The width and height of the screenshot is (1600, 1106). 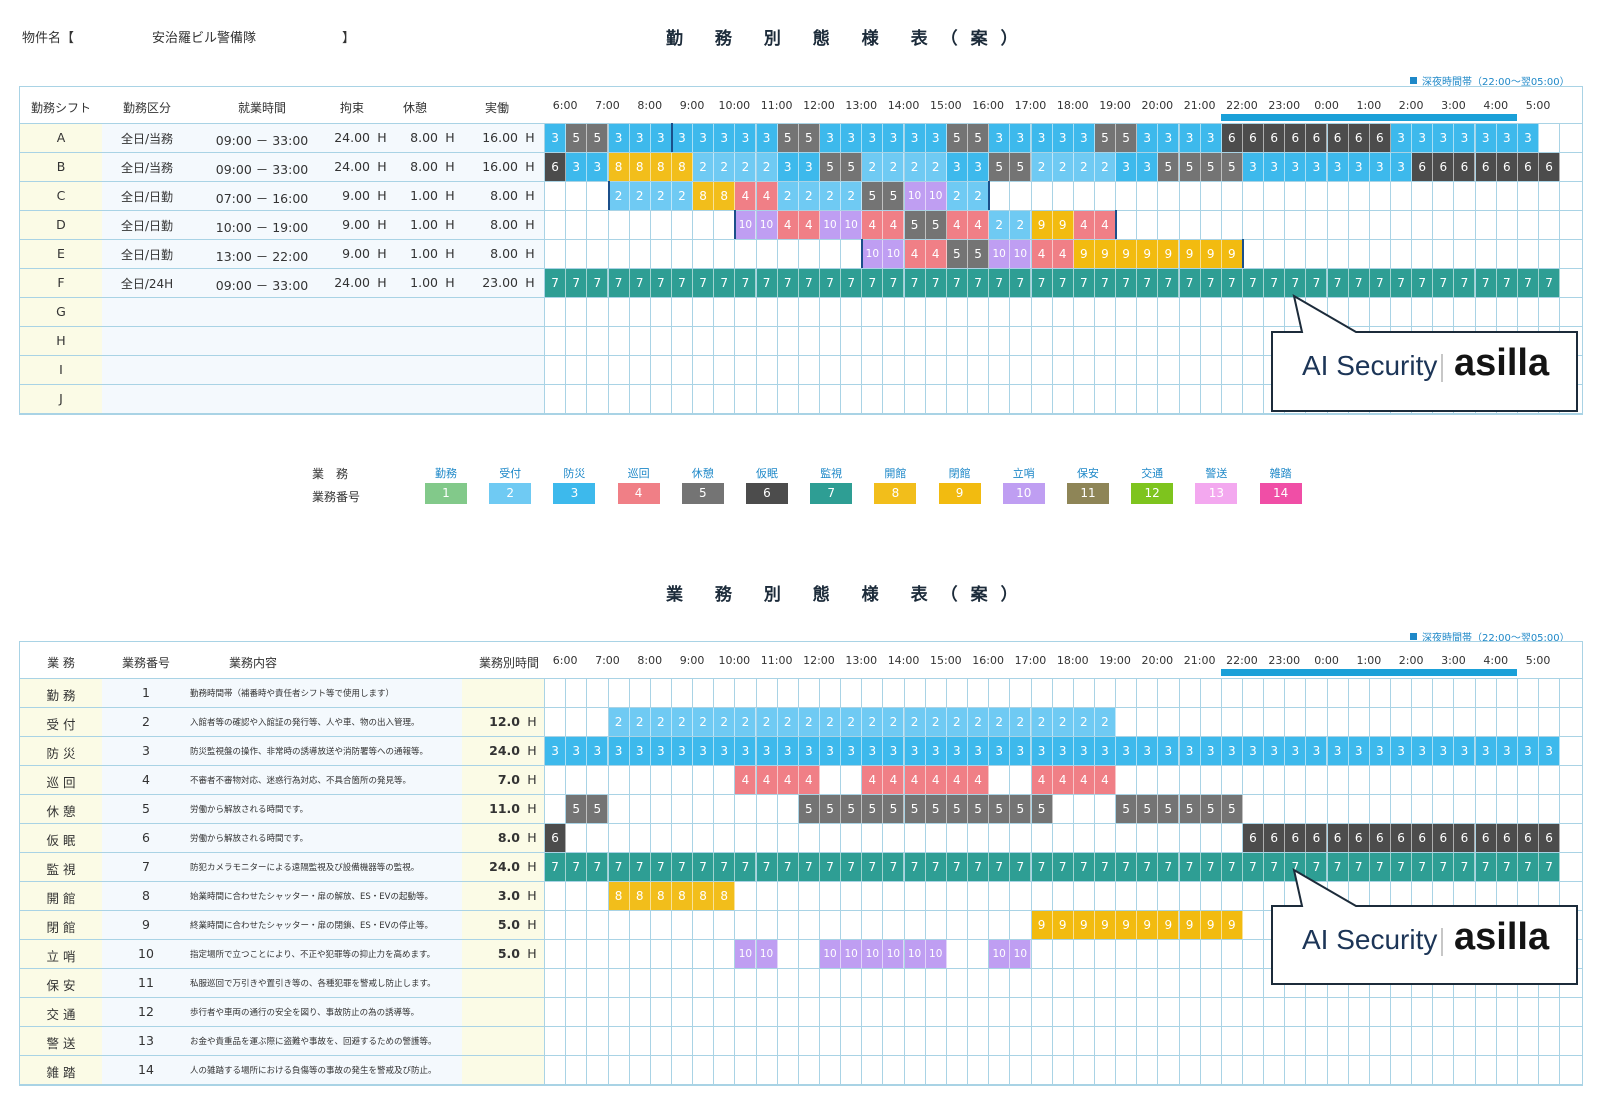 What do you see at coordinates (979, 254) in the screenshot?
I see `shift-E-slot: 5` at bounding box center [979, 254].